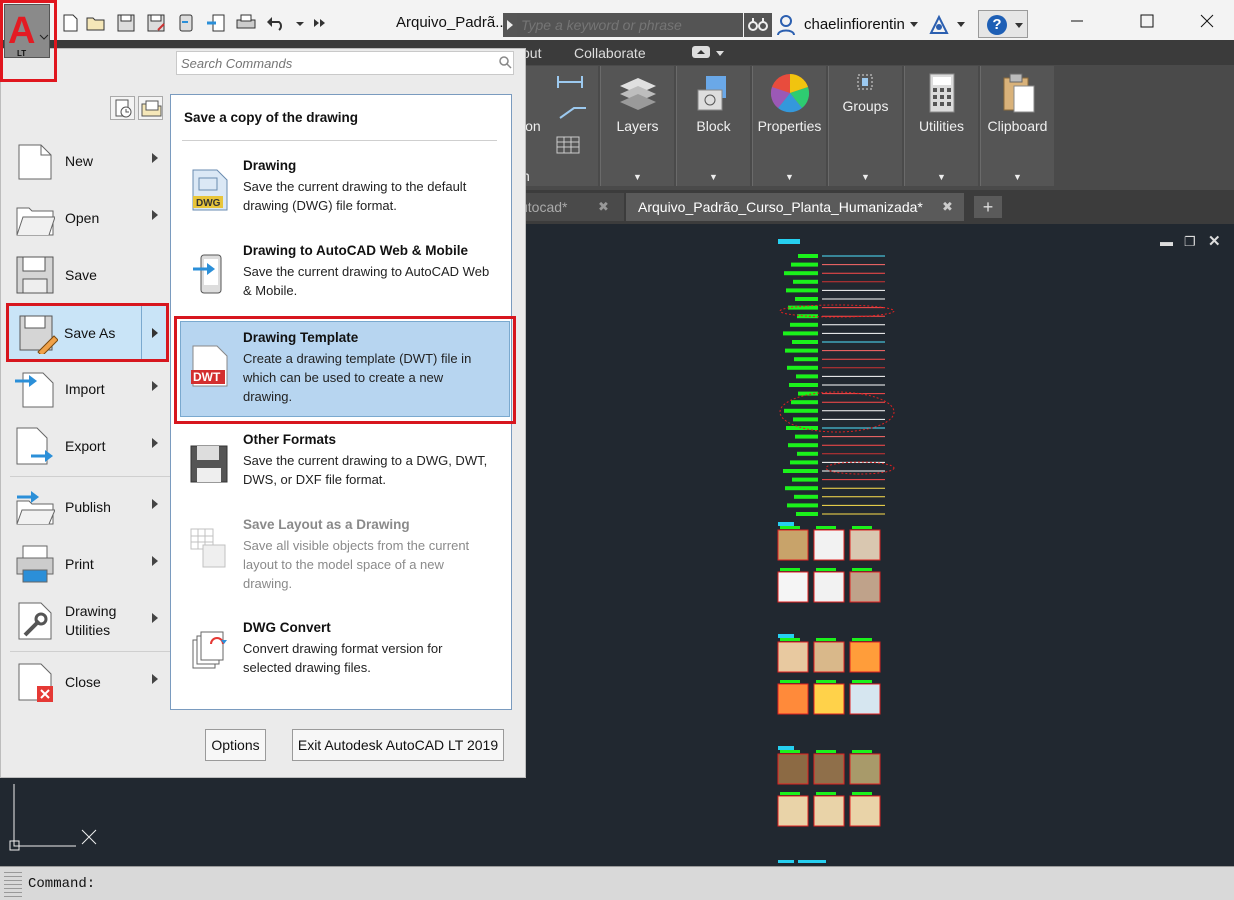 The width and height of the screenshot is (1234, 900). Describe the element at coordinates (789, 126) in the screenshot. I see `properties-panel: Properties ▼` at that location.